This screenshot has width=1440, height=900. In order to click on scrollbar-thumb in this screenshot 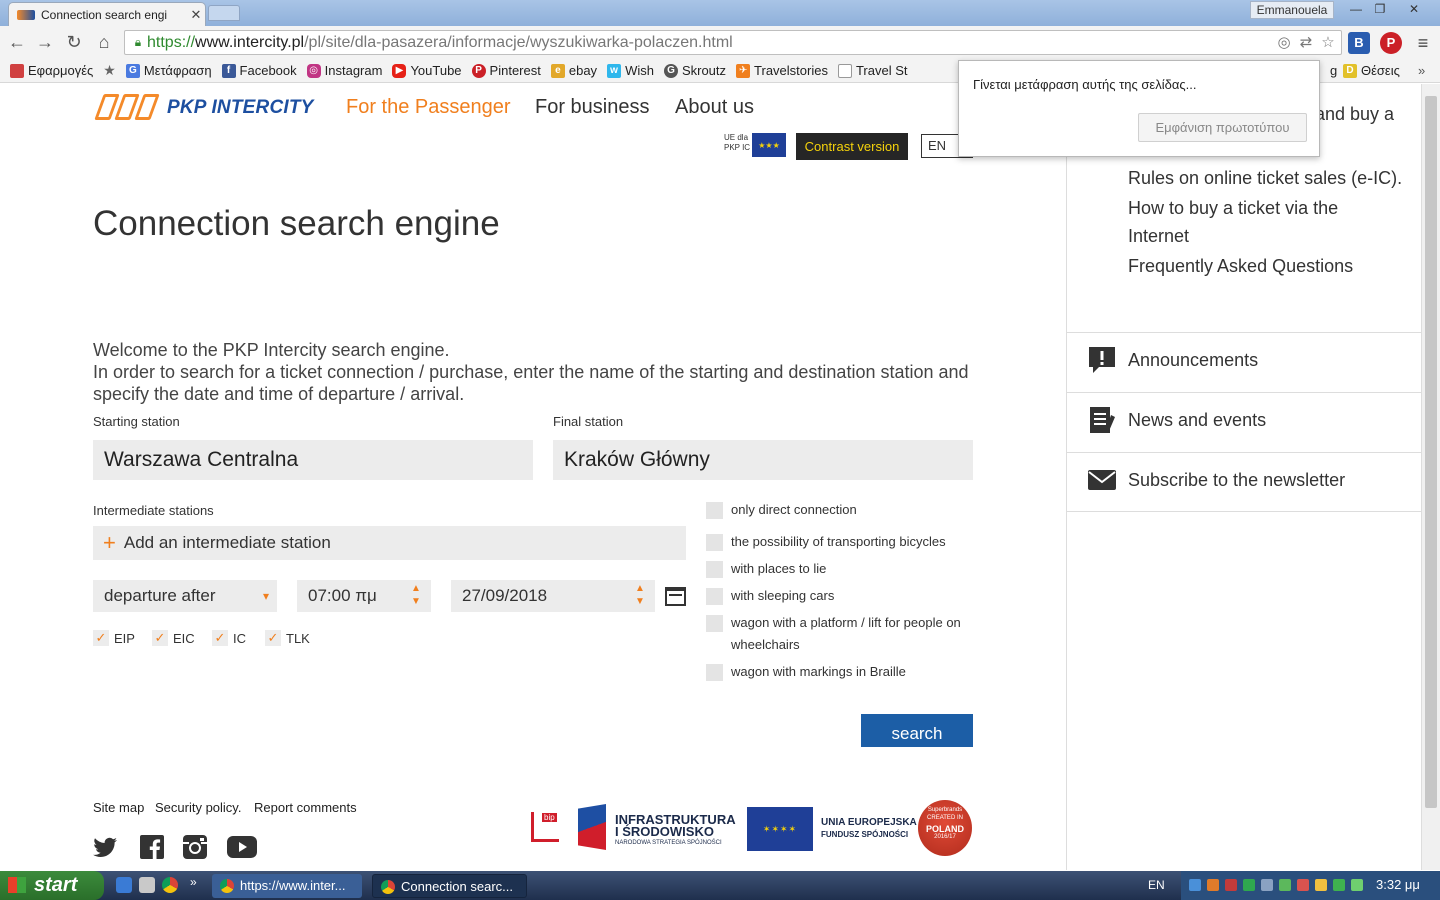, I will do `click(1431, 452)`.